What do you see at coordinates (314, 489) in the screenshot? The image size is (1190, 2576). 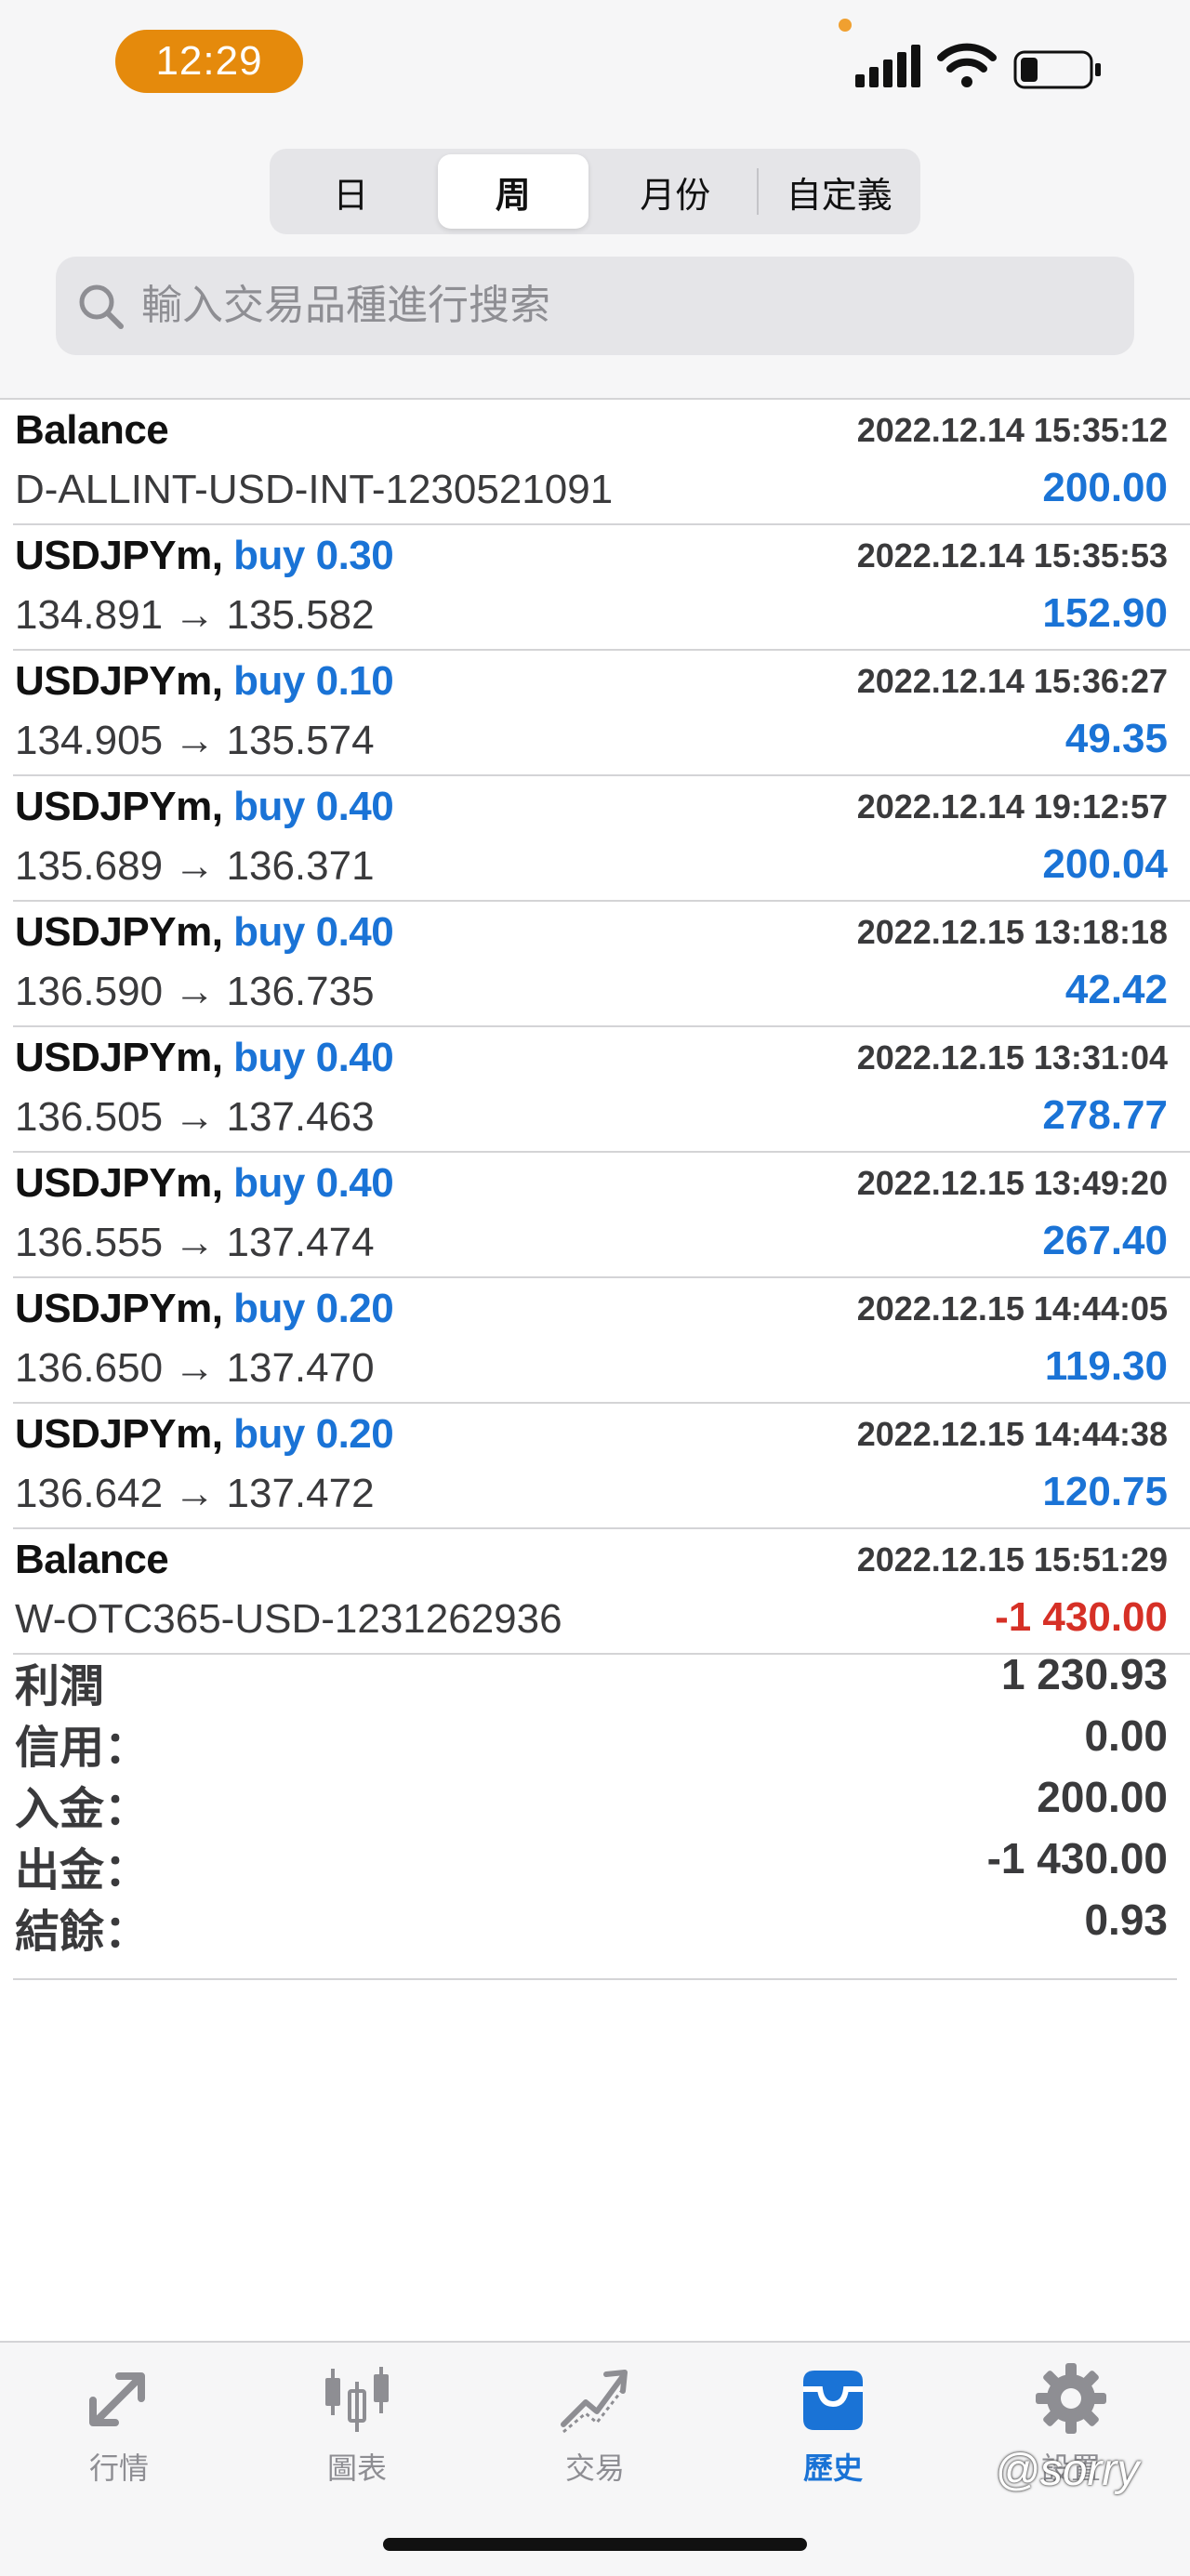 I see `row-comment: D-ALLINT-USD-INT-1230521091` at bounding box center [314, 489].